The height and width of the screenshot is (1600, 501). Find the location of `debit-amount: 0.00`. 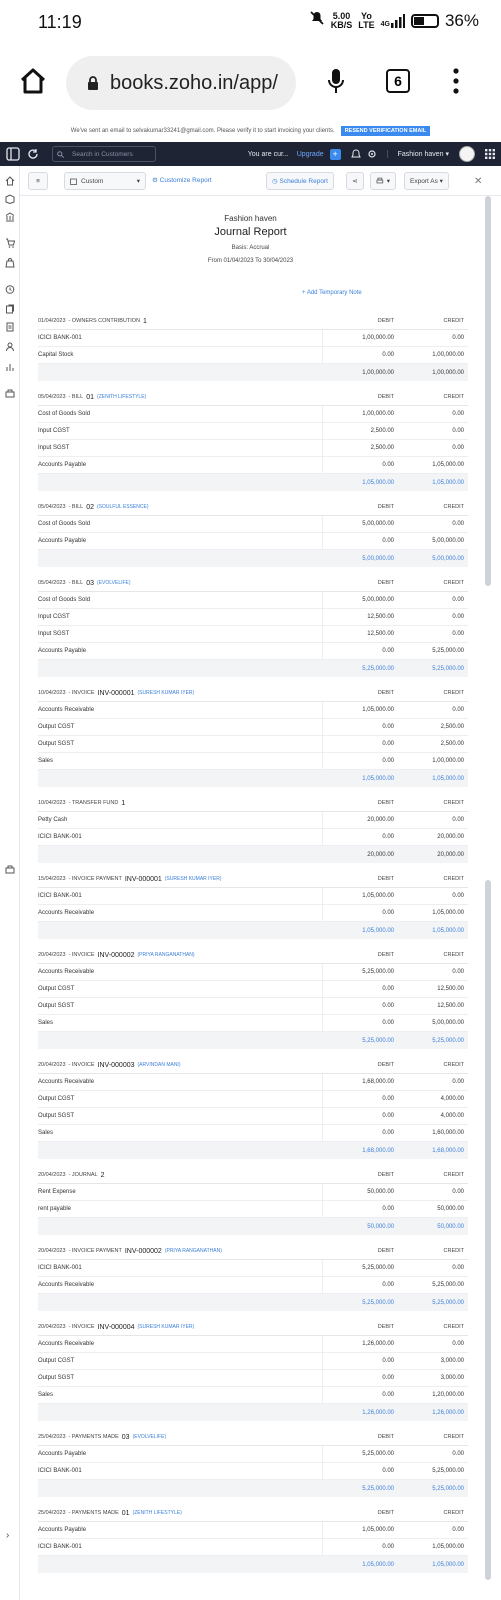

debit-amount: 0.00 is located at coordinates (388, 1471).